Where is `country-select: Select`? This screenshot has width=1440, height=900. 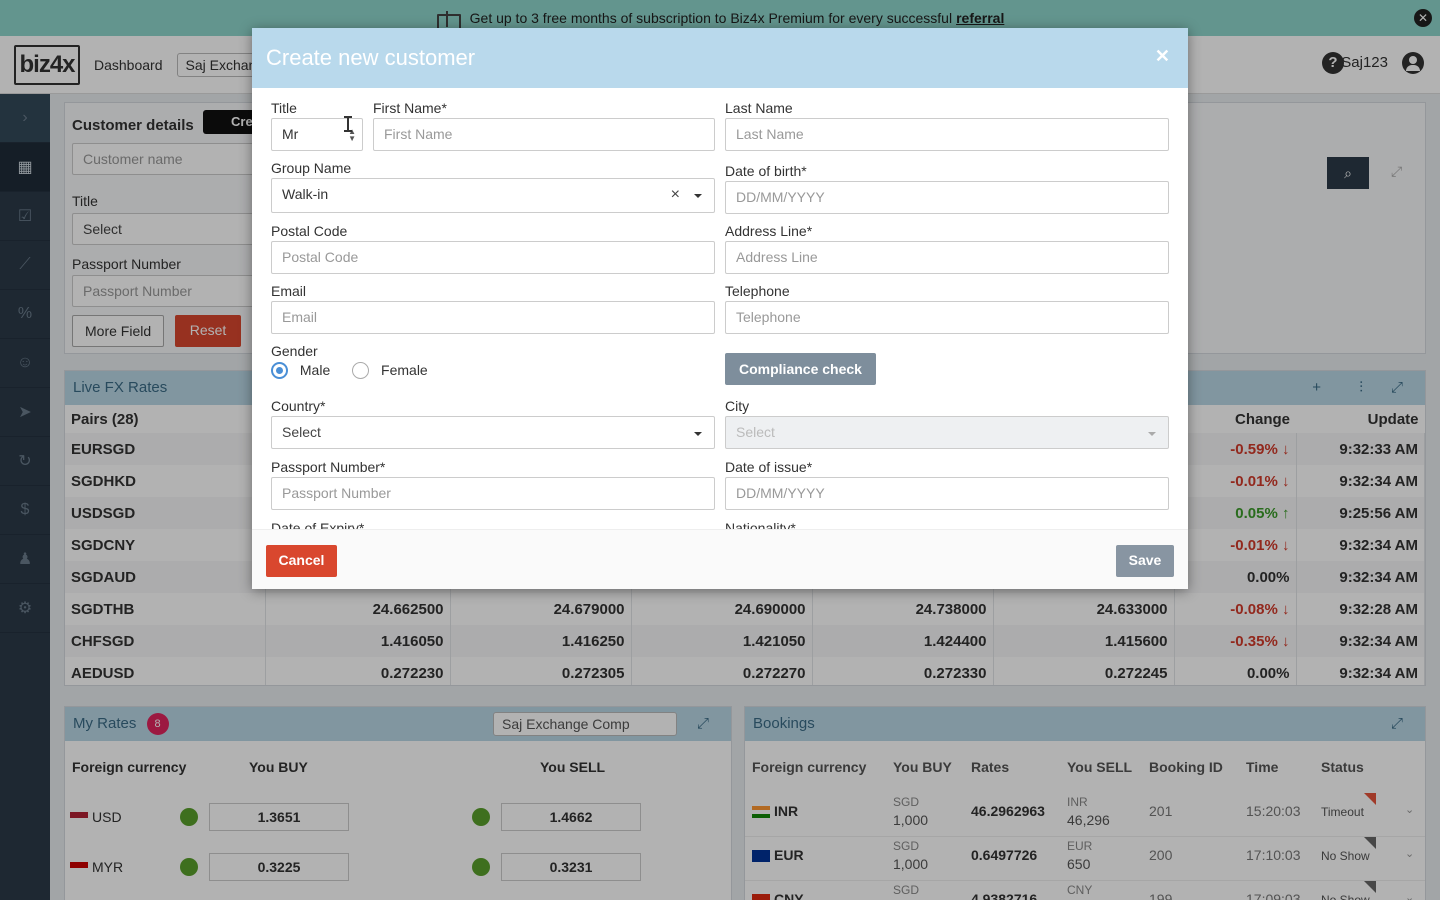 country-select: Select is located at coordinates (493, 432).